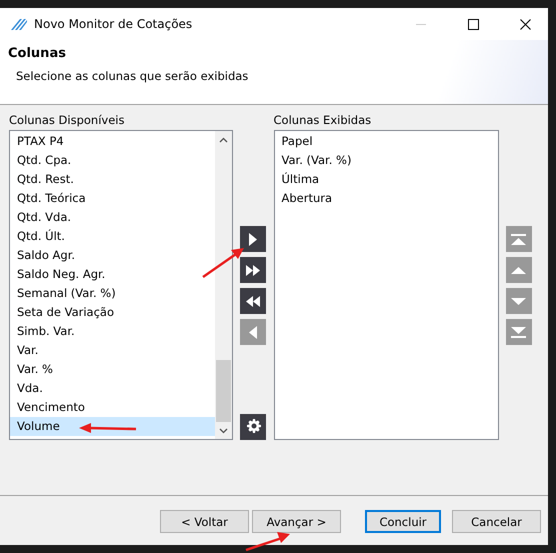 This screenshot has width=556, height=553. I want to click on list-item: Abertura, so click(386, 198).